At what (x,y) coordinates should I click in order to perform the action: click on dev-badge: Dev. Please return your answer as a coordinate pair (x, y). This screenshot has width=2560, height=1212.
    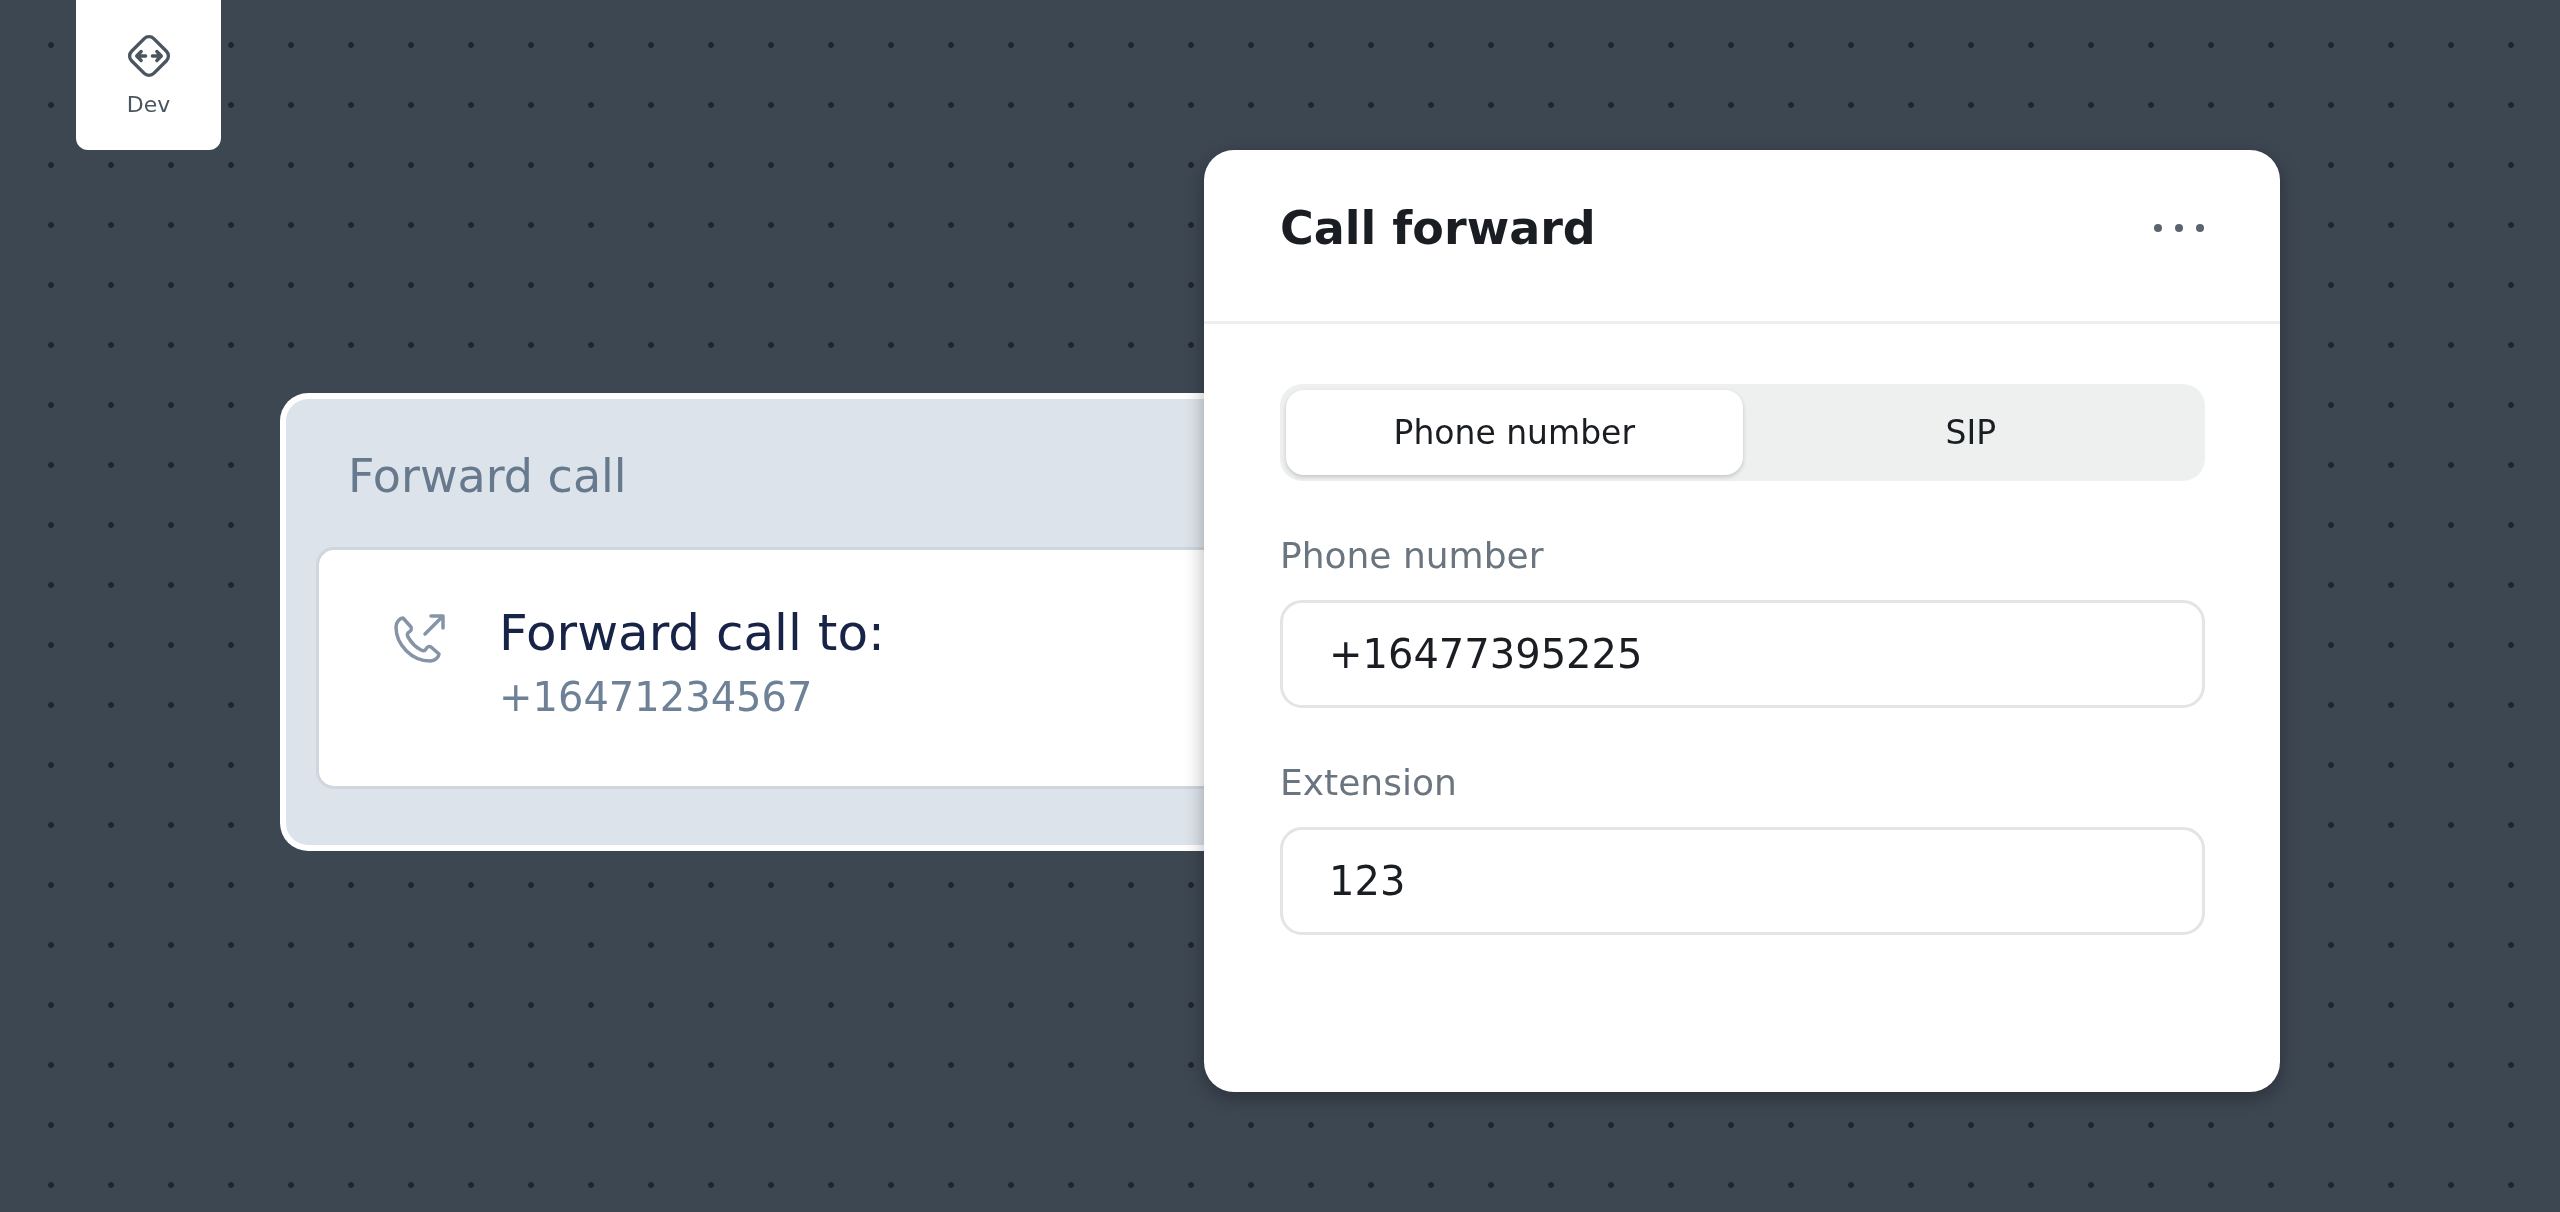
    Looking at the image, I should click on (148, 75).